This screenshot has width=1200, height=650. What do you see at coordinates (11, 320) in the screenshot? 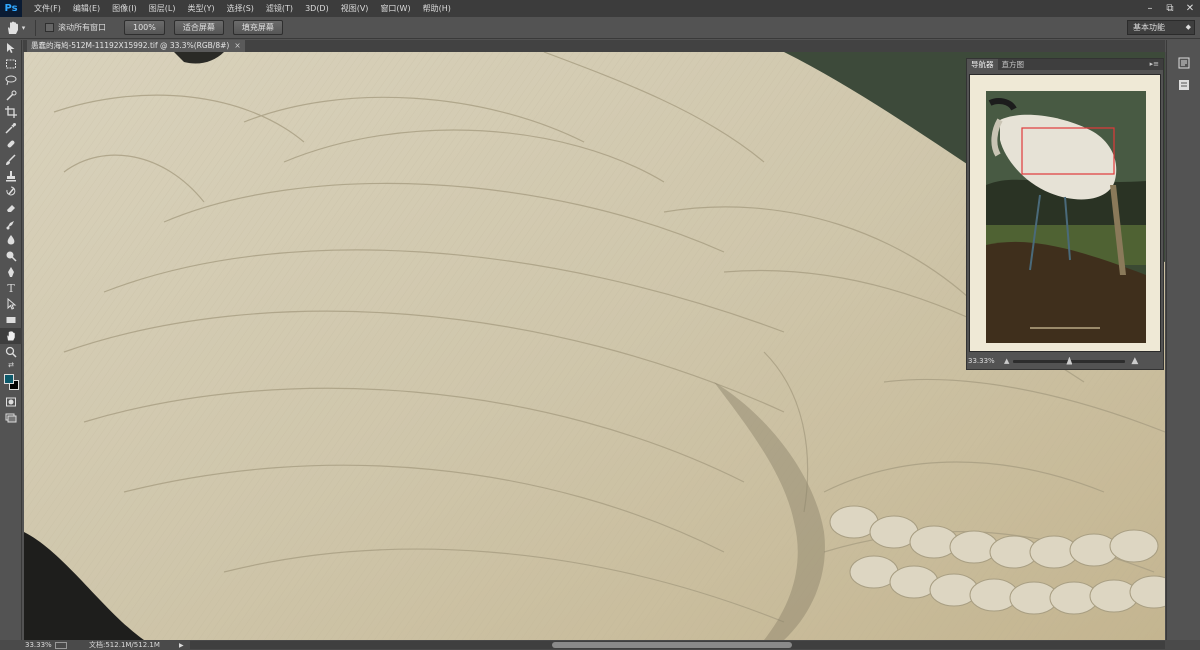
I see `rectangle-icon` at bounding box center [11, 320].